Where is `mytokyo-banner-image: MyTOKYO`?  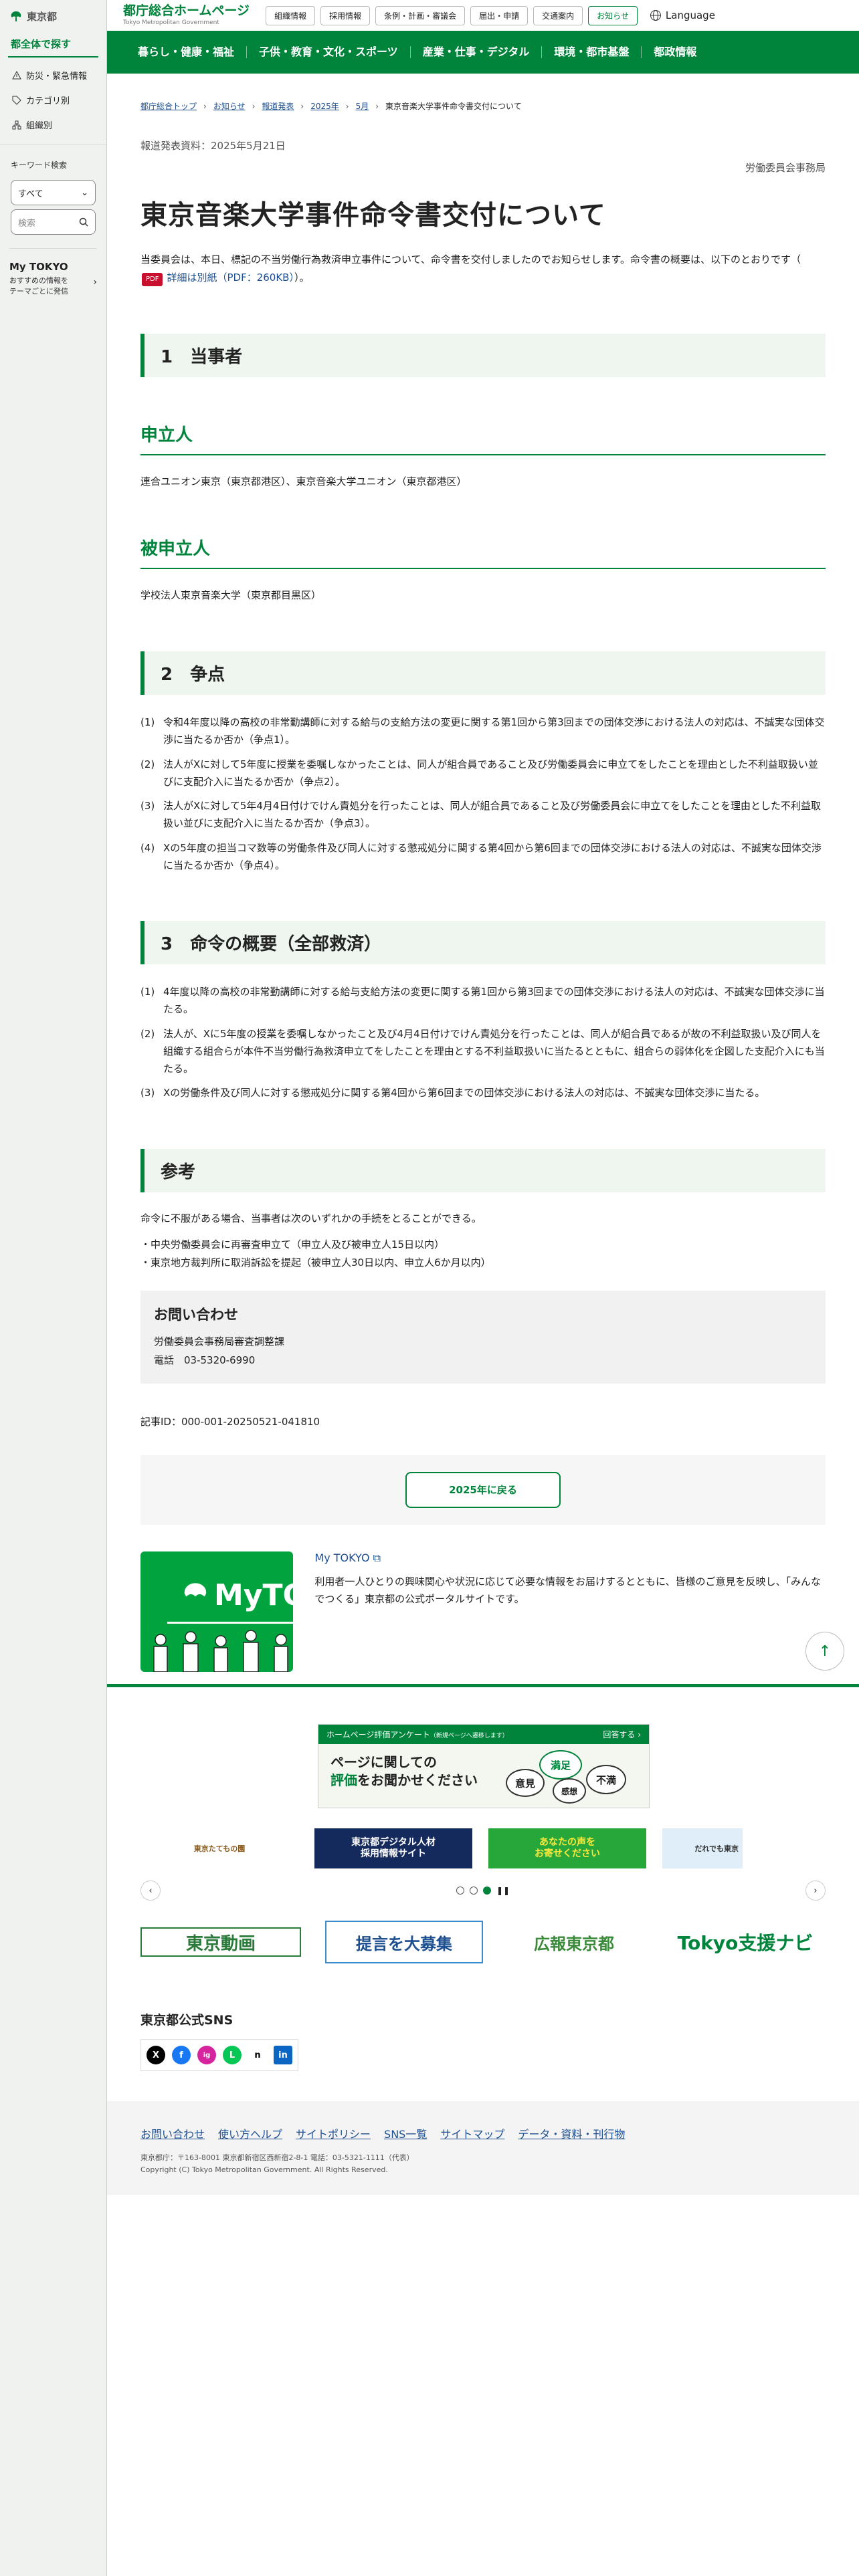
mytokyo-banner-image: MyTOKYO is located at coordinates (217, 1611).